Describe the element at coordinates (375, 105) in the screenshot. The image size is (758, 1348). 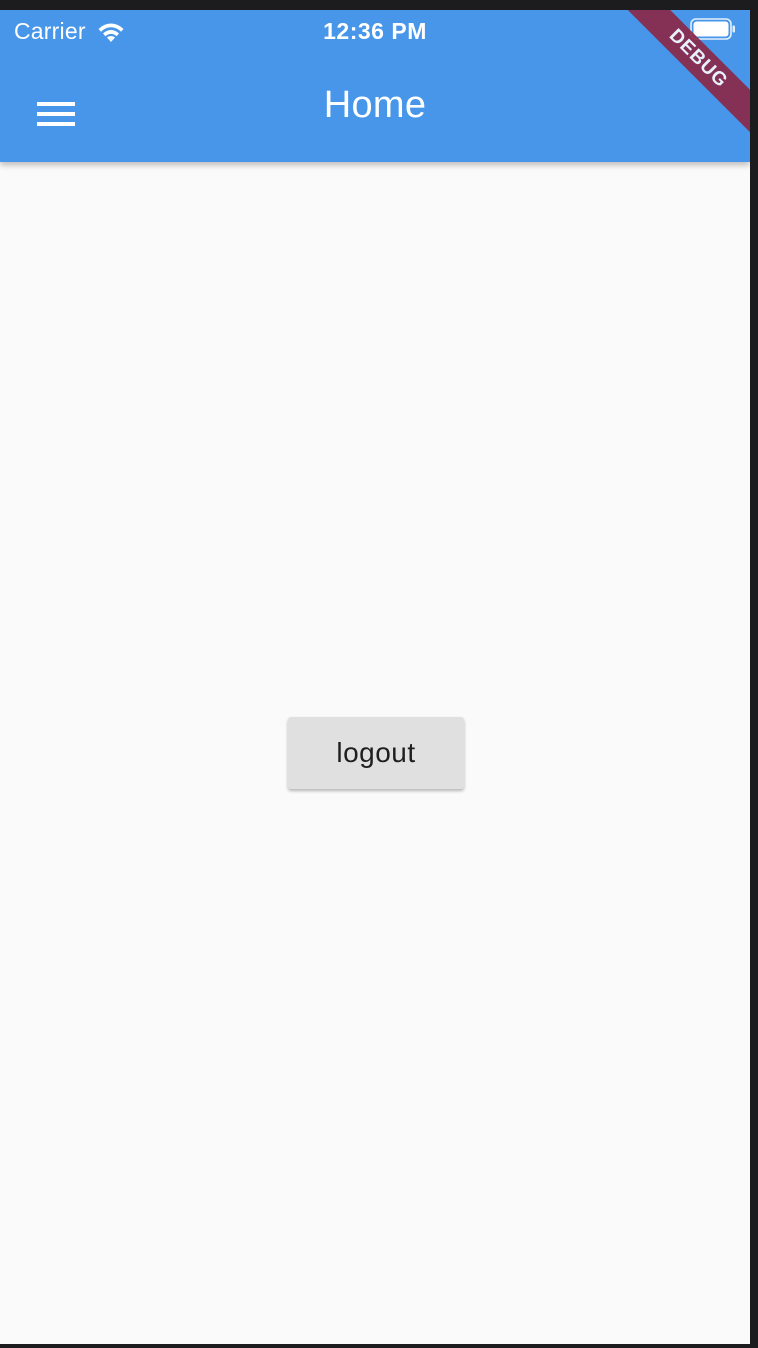
I see `page-title: Home` at that location.